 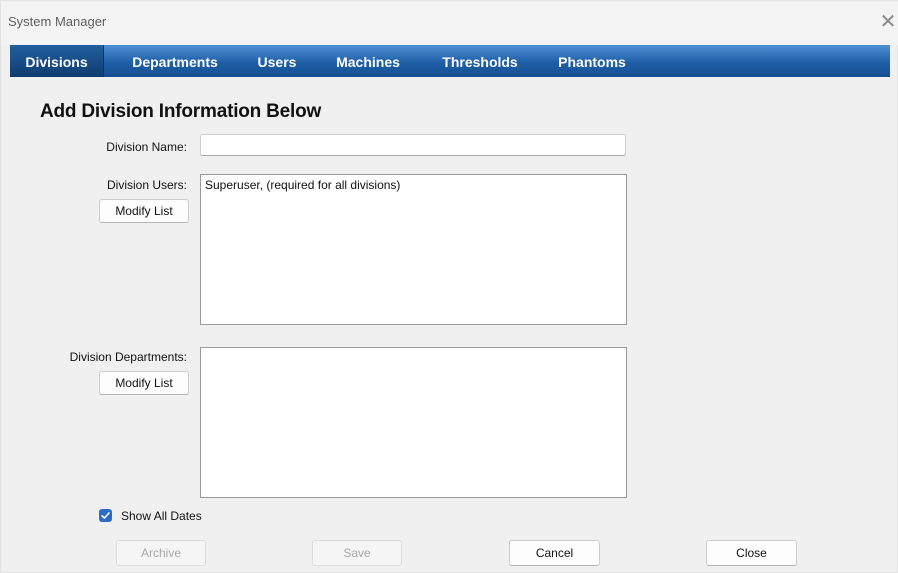 I want to click on show-all-dates-checkbox, so click(x=105, y=515).